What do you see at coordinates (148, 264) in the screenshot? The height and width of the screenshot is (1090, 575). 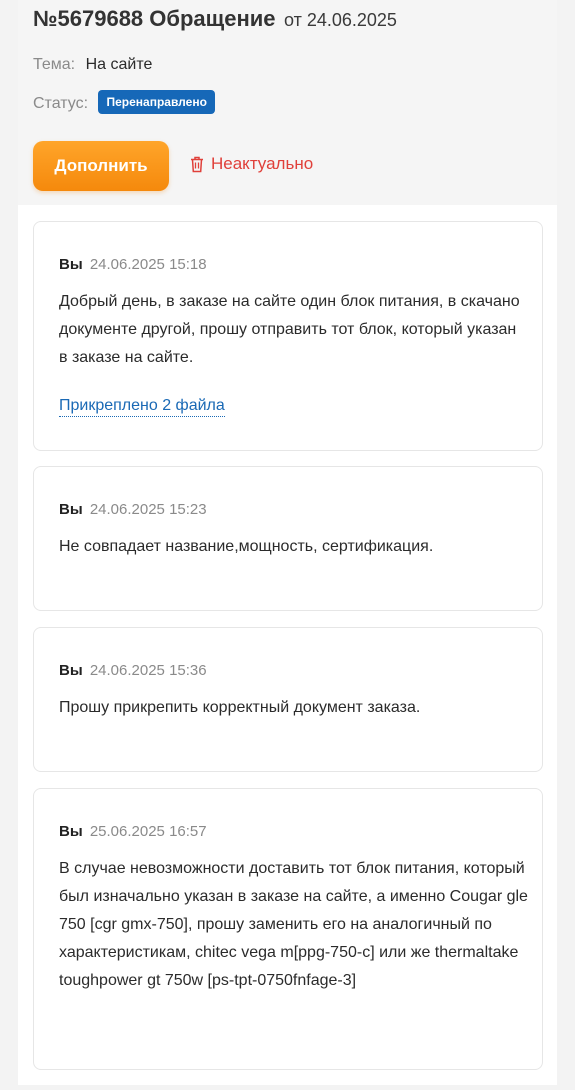 I see `message-time: 24.06.2025 15:18` at bounding box center [148, 264].